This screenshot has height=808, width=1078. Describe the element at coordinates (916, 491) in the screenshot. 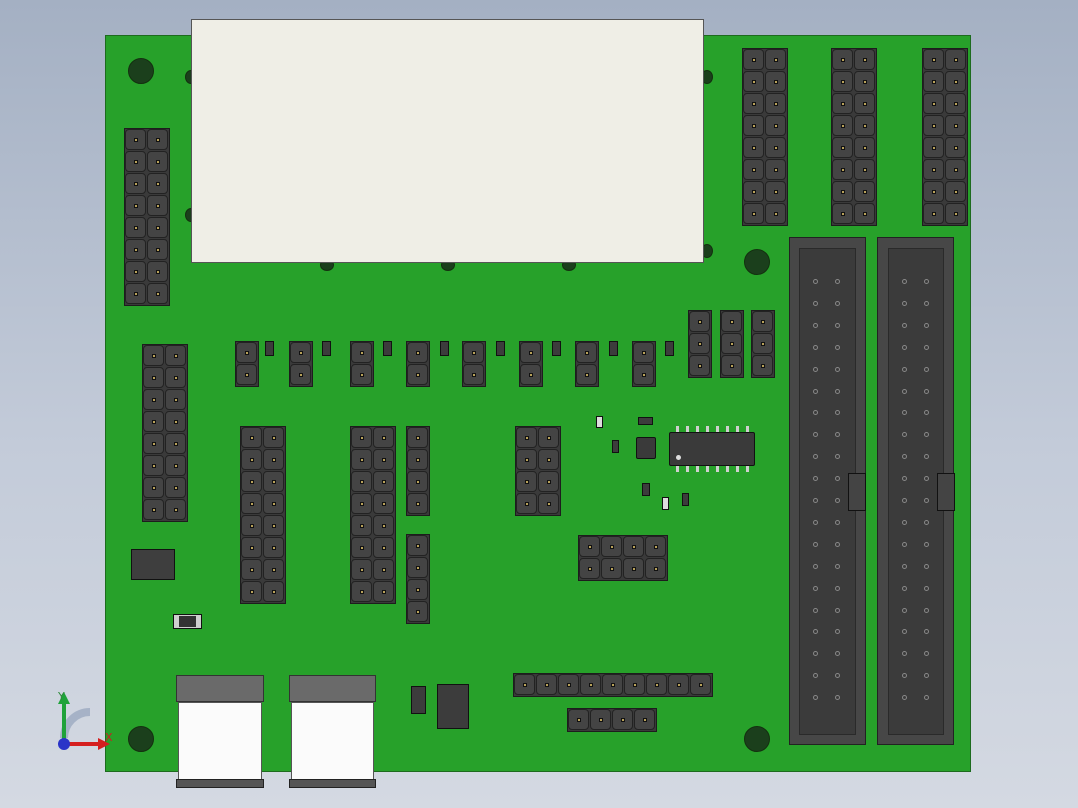

I see `idc-connector-right` at that location.